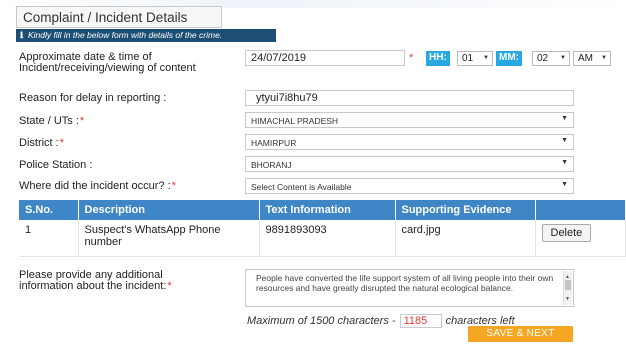 The image size is (626, 358). Describe the element at coordinates (39, 143) in the screenshot. I see `district-label-text: District :` at that location.